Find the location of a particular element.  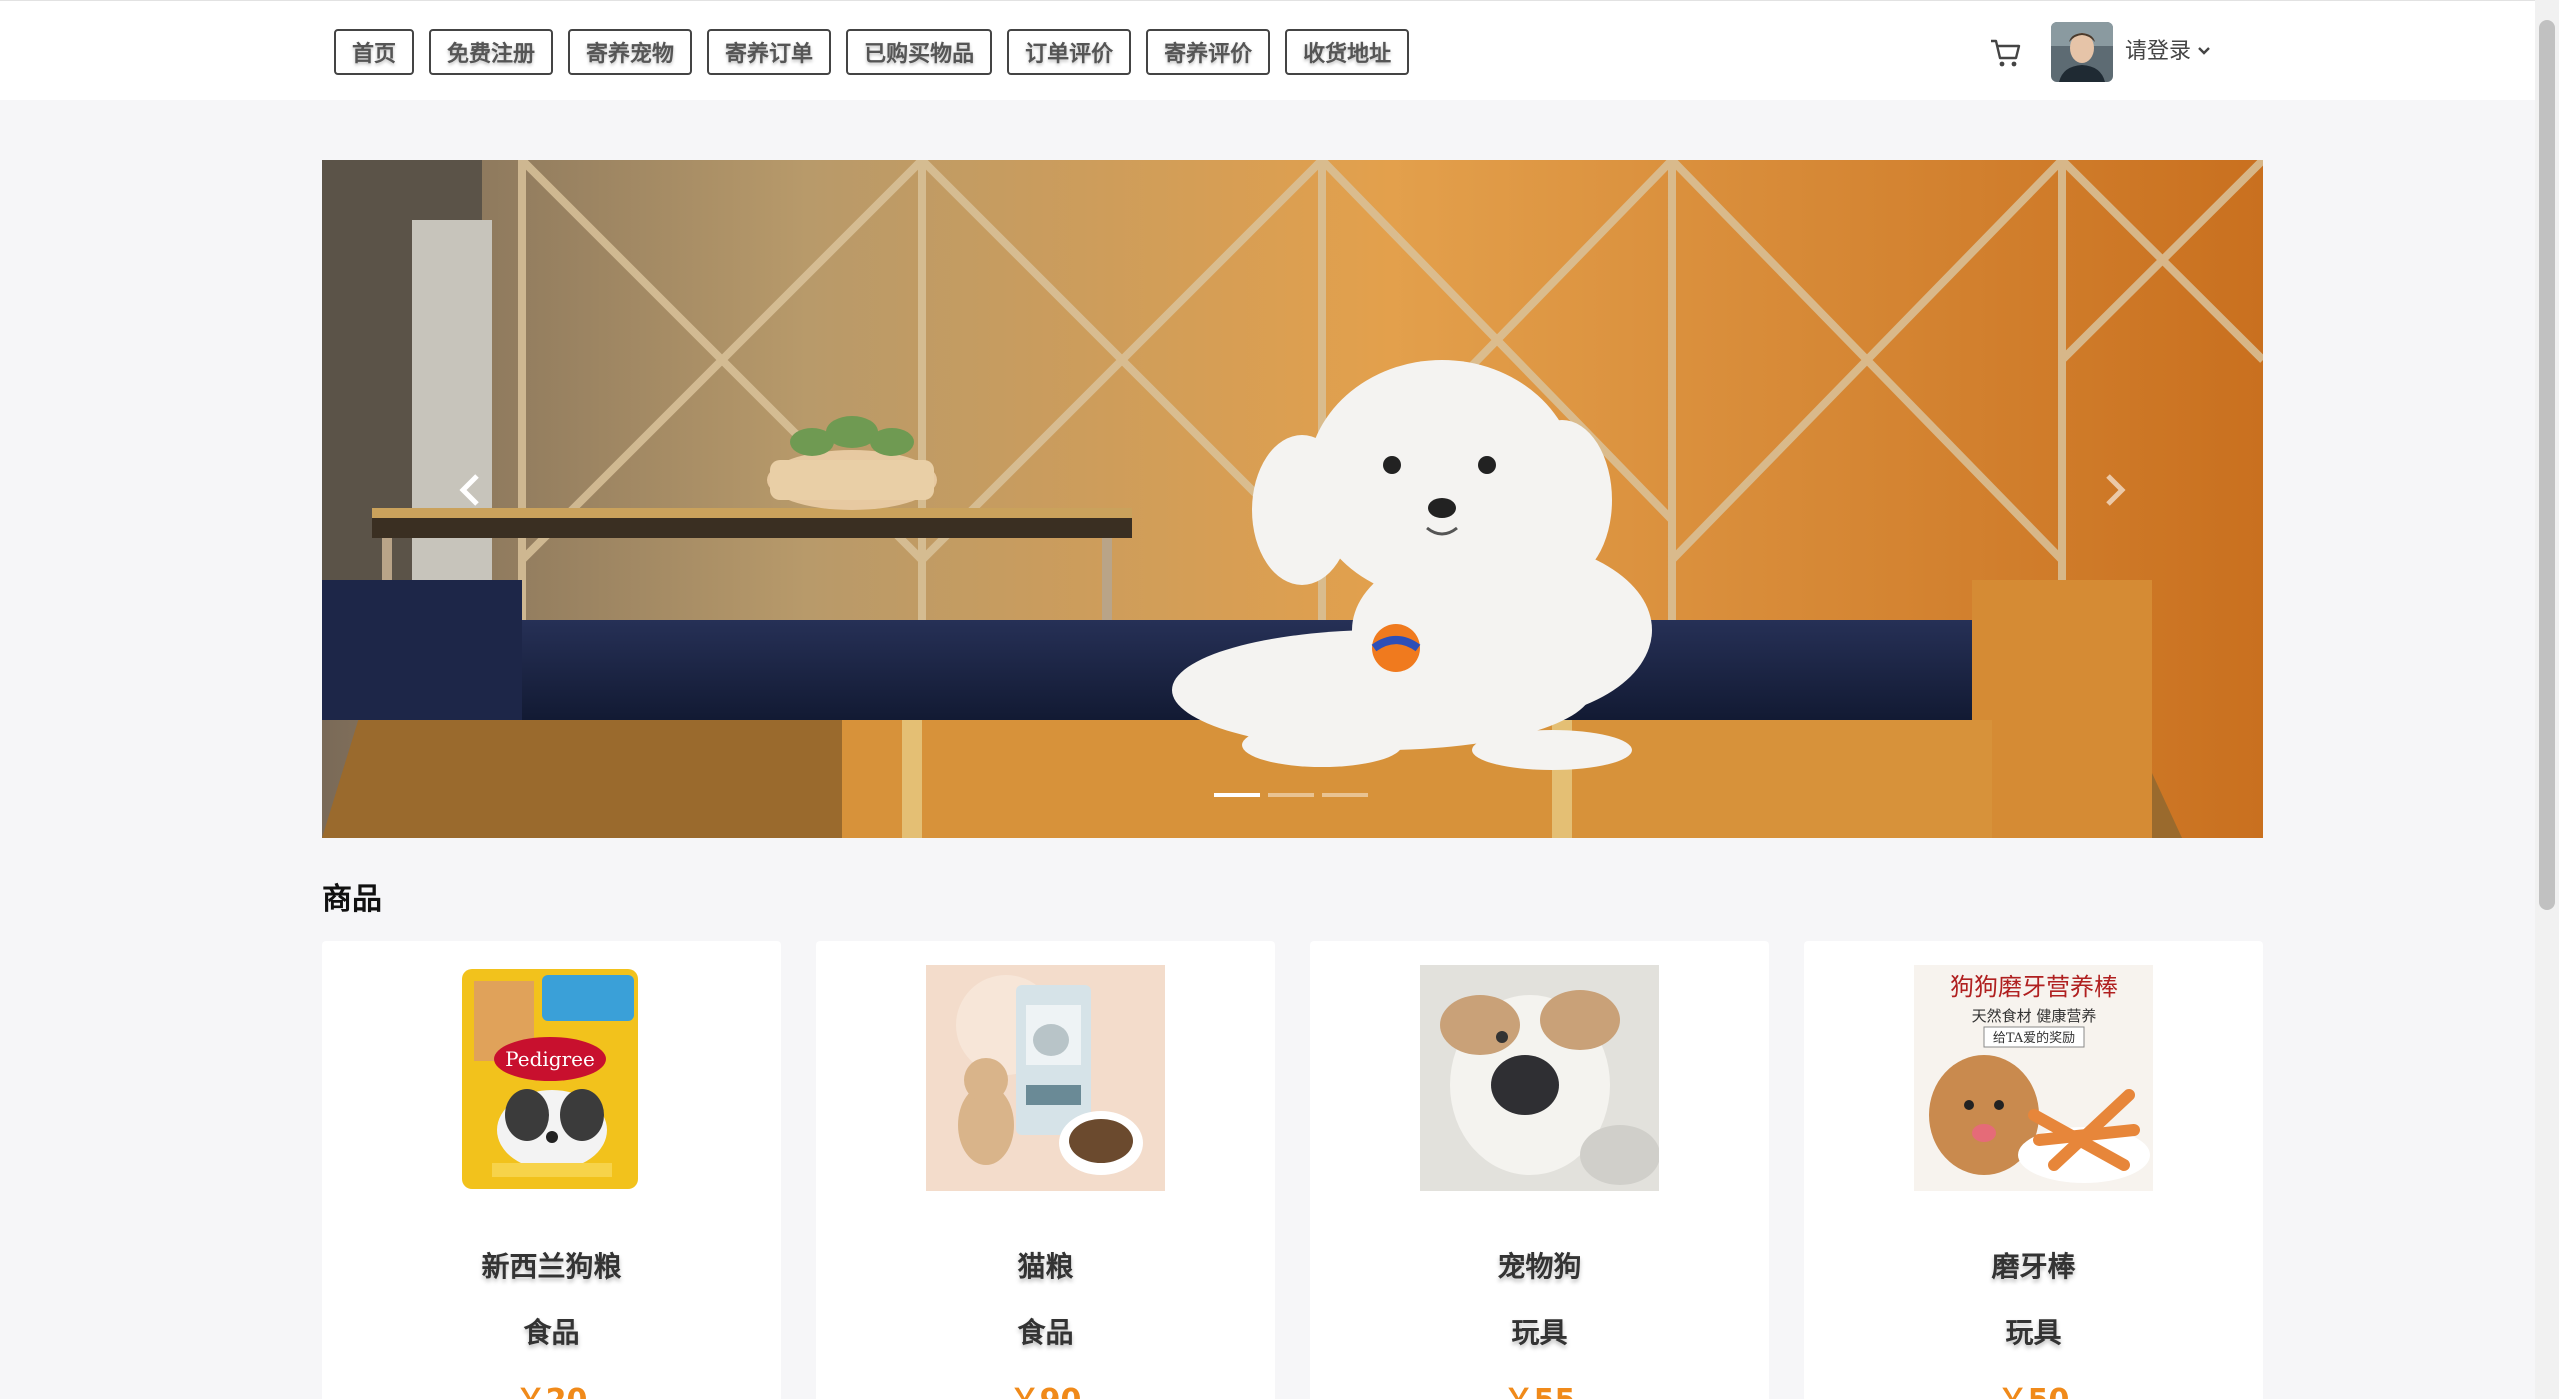

product-name: 猫粮 is located at coordinates (1045, 1265).